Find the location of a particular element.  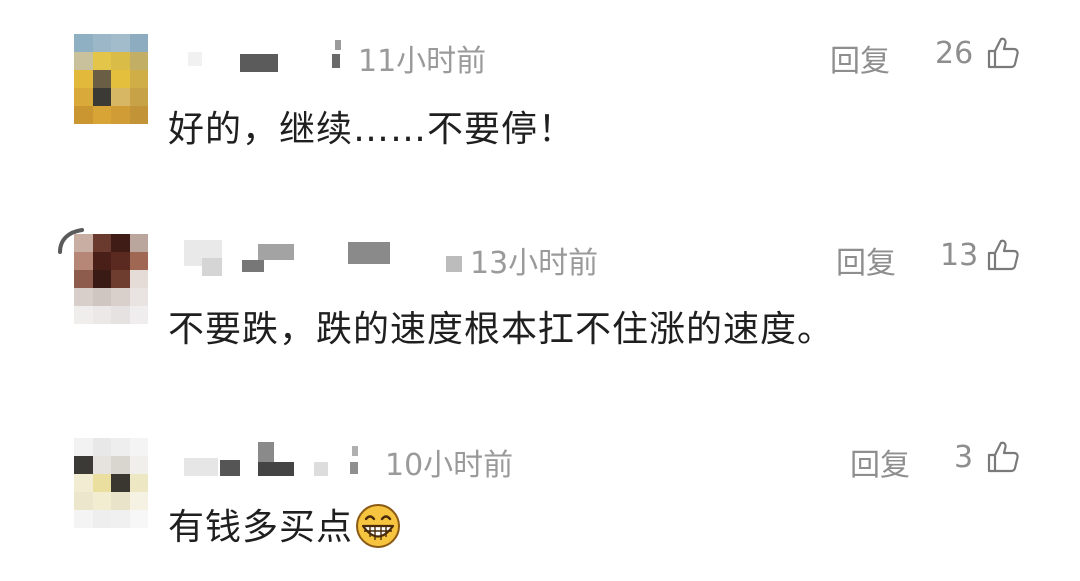

reply-button: 回复 is located at coordinates (880, 462).